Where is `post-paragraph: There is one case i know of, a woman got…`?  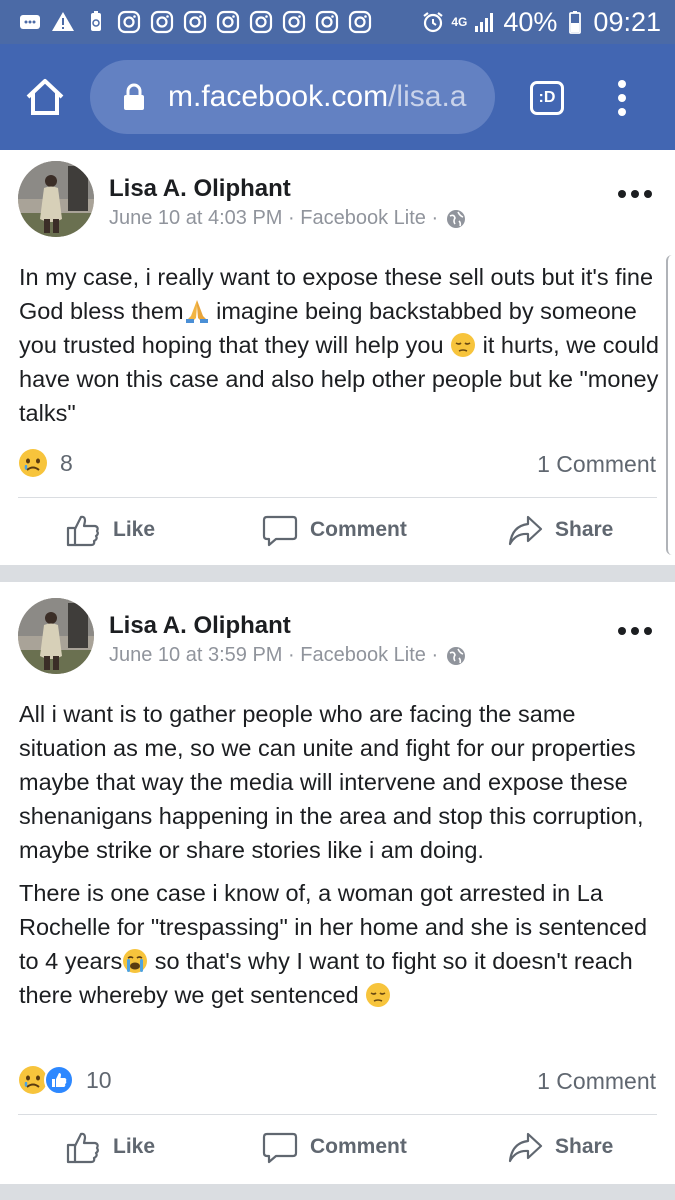 post-paragraph: There is one case i know of, a woman got… is located at coordinates (333, 944).